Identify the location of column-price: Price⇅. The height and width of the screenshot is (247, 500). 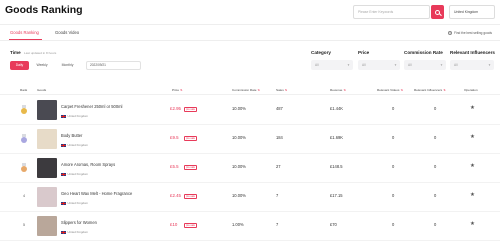
(177, 90).